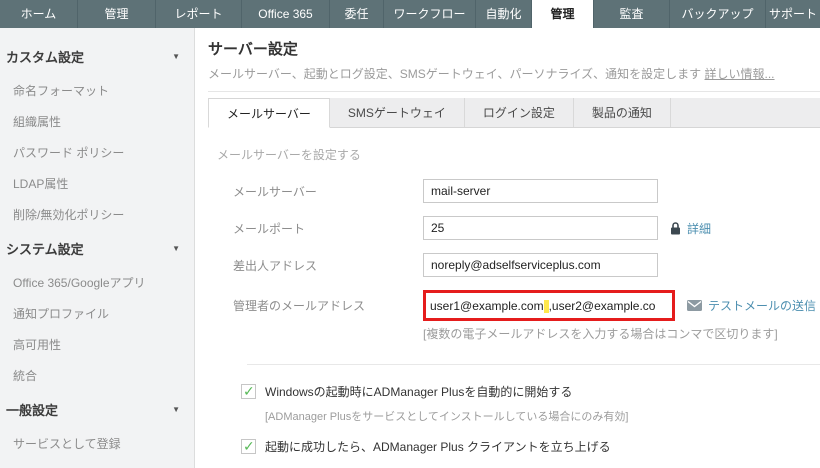 This screenshot has height=468, width=820. Describe the element at coordinates (793, 14) in the screenshot. I see `nav-tab-support: サポート` at that location.